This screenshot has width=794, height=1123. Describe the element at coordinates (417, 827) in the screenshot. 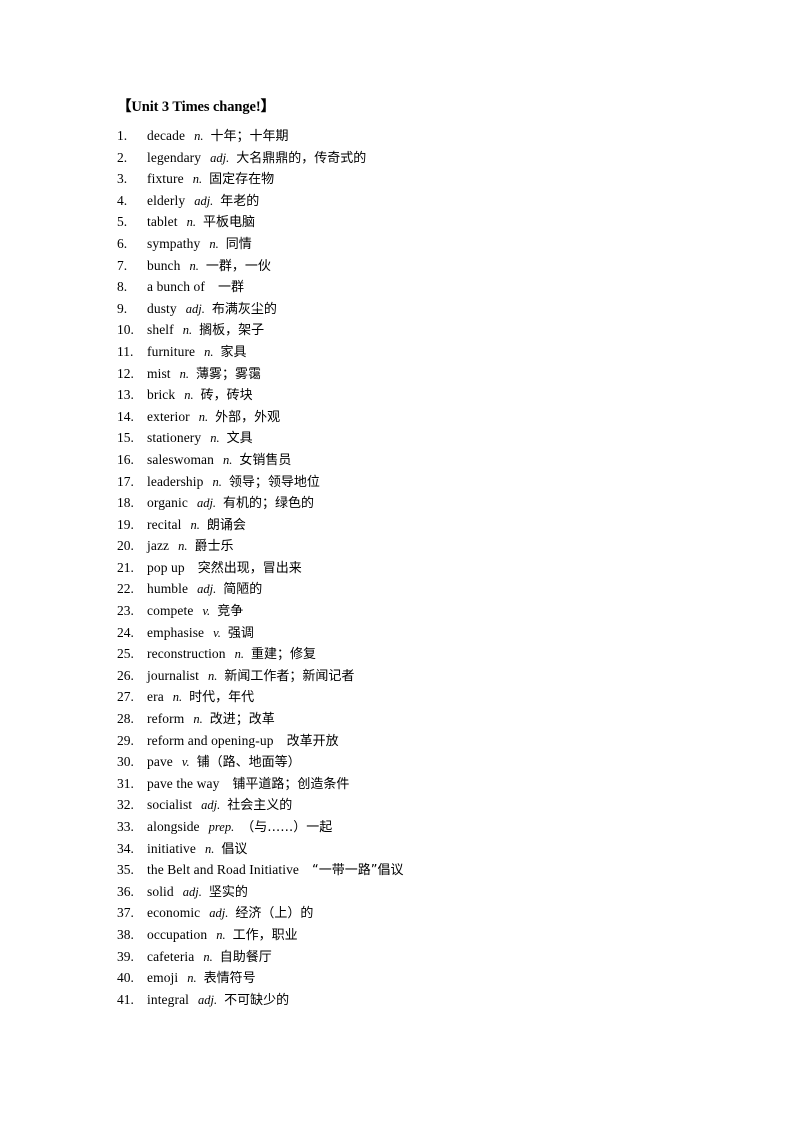

I see `vocabulary-entry: 33. alongside prep. （与……）一起` at that location.